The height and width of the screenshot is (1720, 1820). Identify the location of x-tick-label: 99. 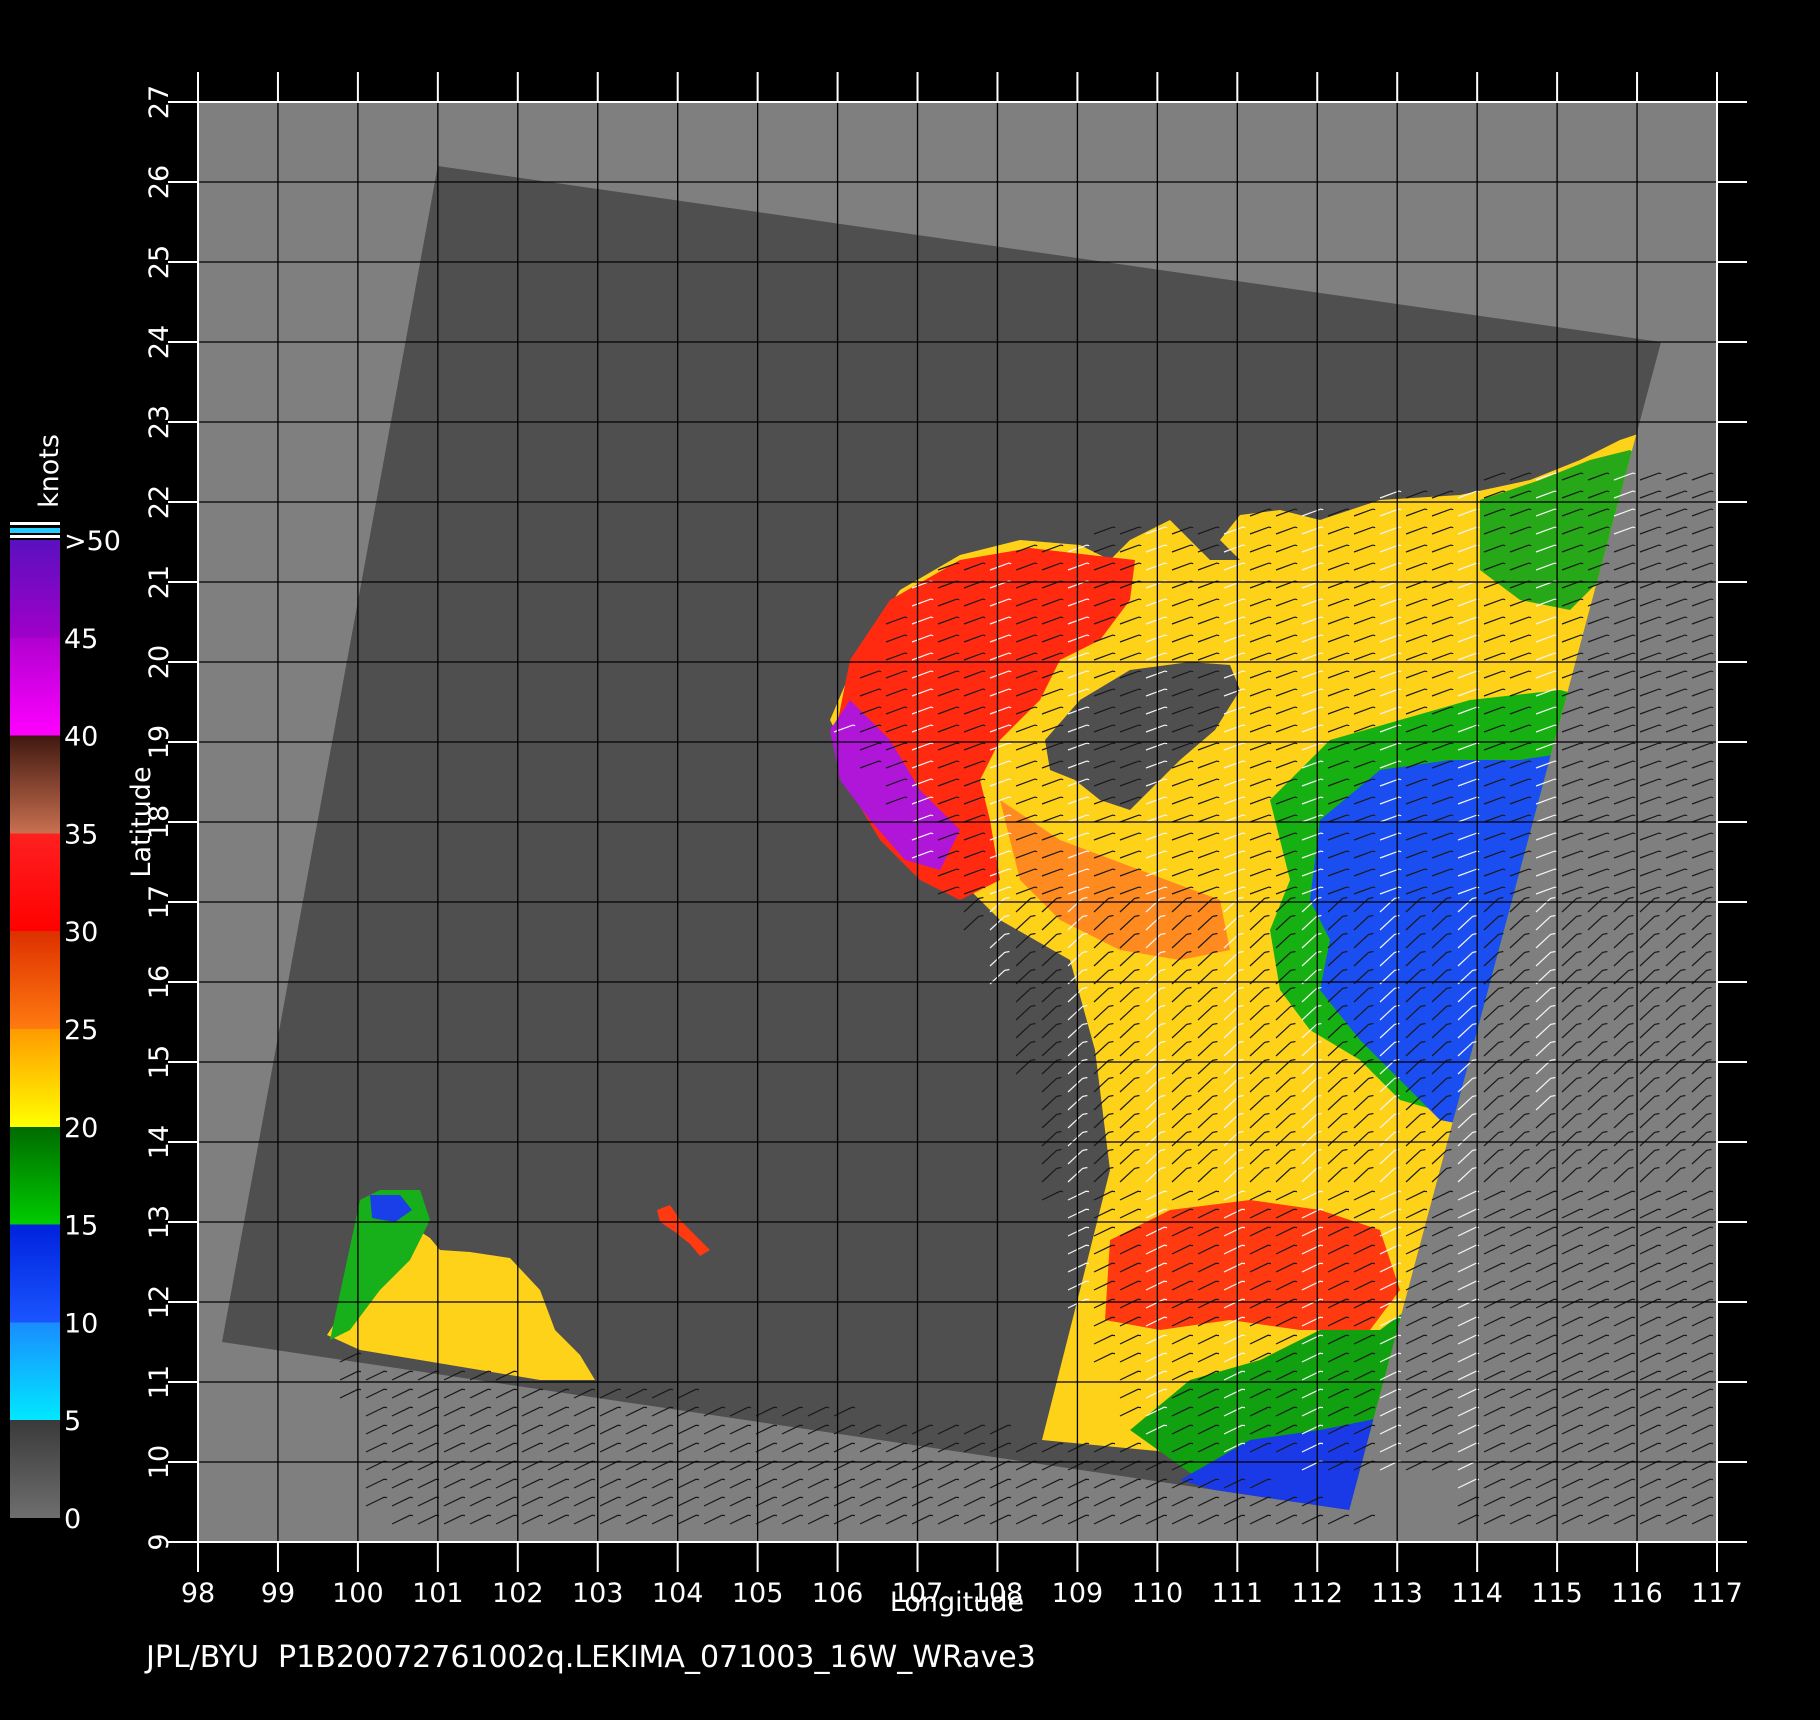
(278, 1593).